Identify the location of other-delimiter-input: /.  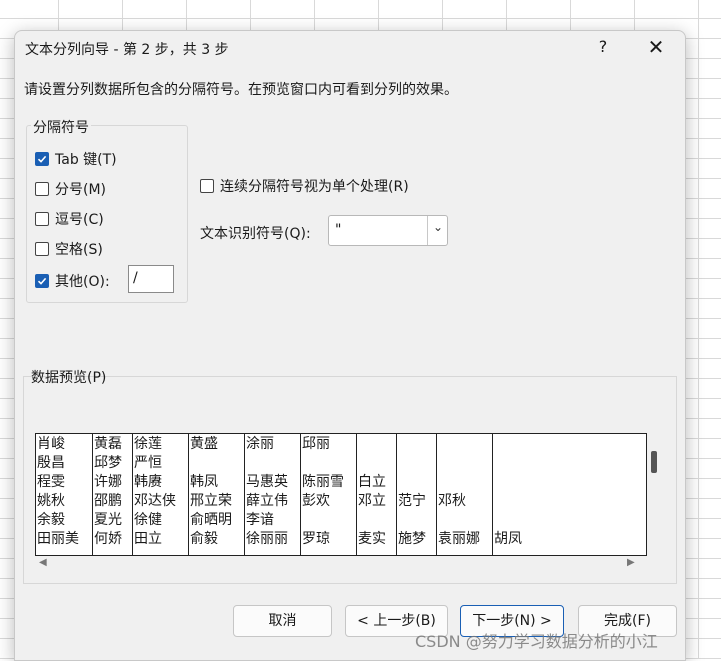
(151, 279).